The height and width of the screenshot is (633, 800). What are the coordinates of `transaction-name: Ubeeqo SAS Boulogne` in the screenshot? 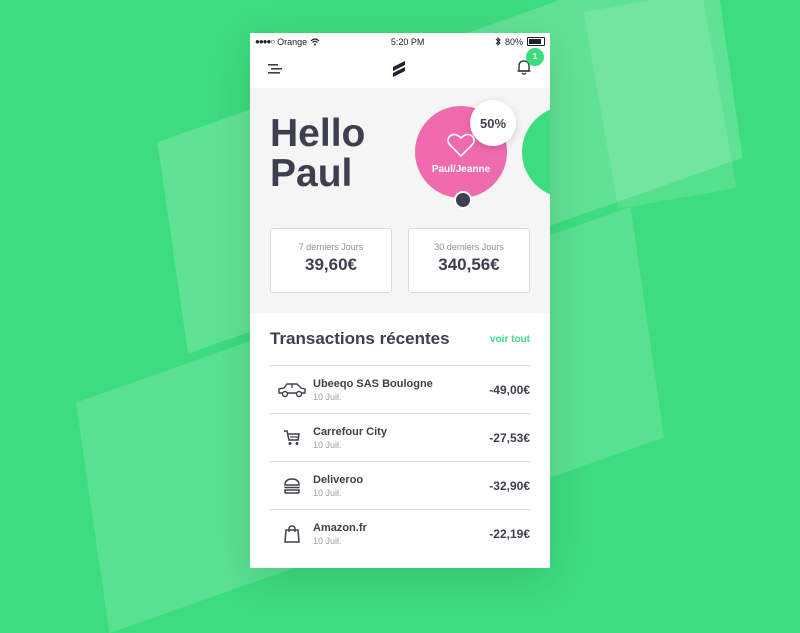 It's located at (373, 383).